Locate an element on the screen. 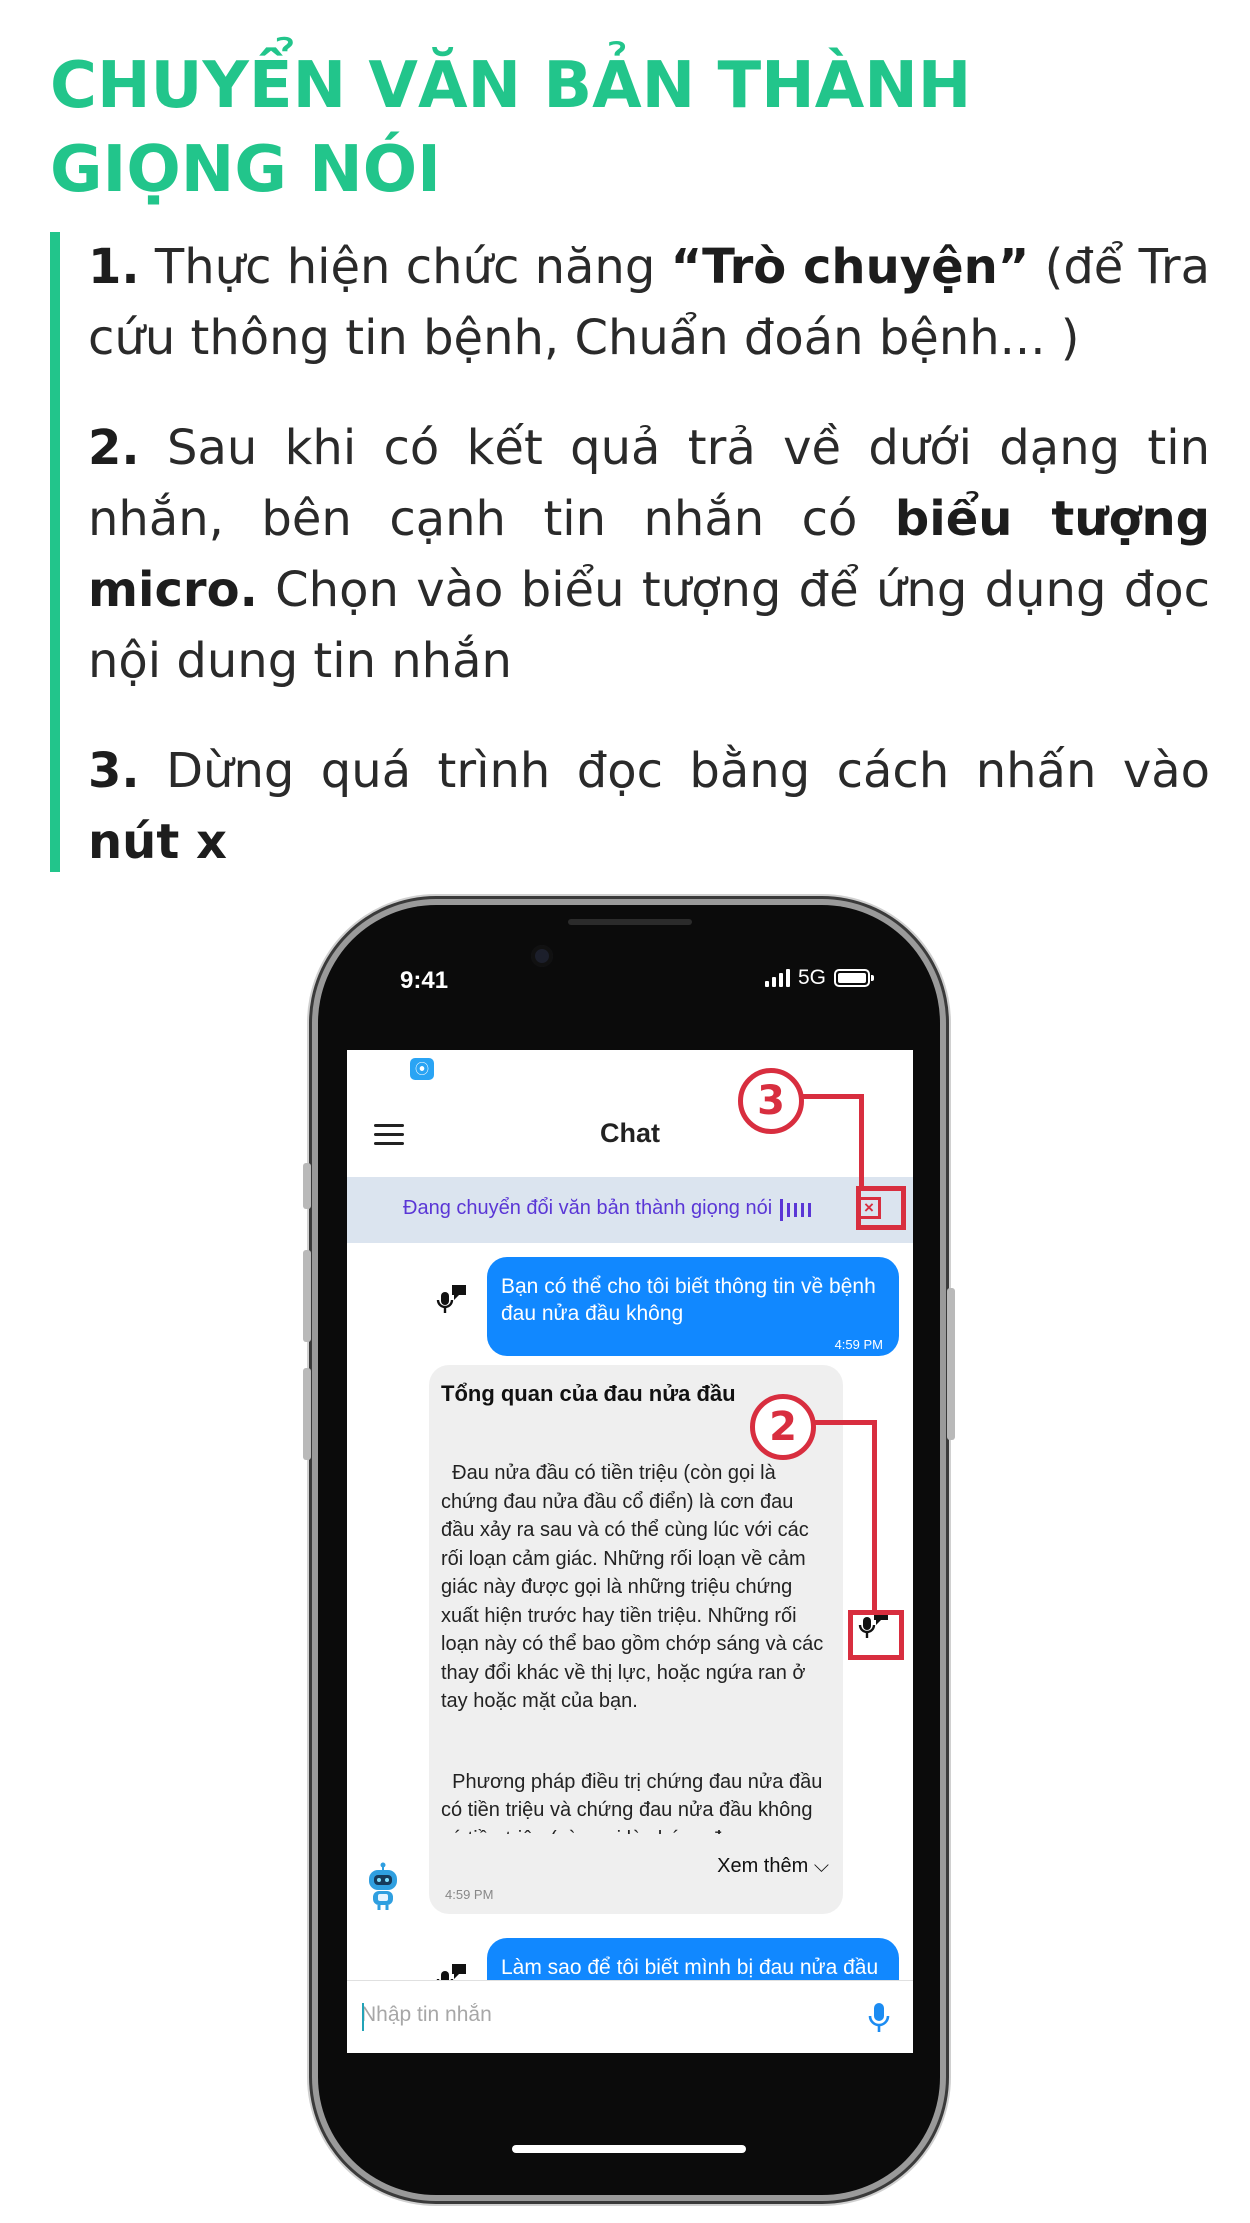  text-caret is located at coordinates (363, 2017).